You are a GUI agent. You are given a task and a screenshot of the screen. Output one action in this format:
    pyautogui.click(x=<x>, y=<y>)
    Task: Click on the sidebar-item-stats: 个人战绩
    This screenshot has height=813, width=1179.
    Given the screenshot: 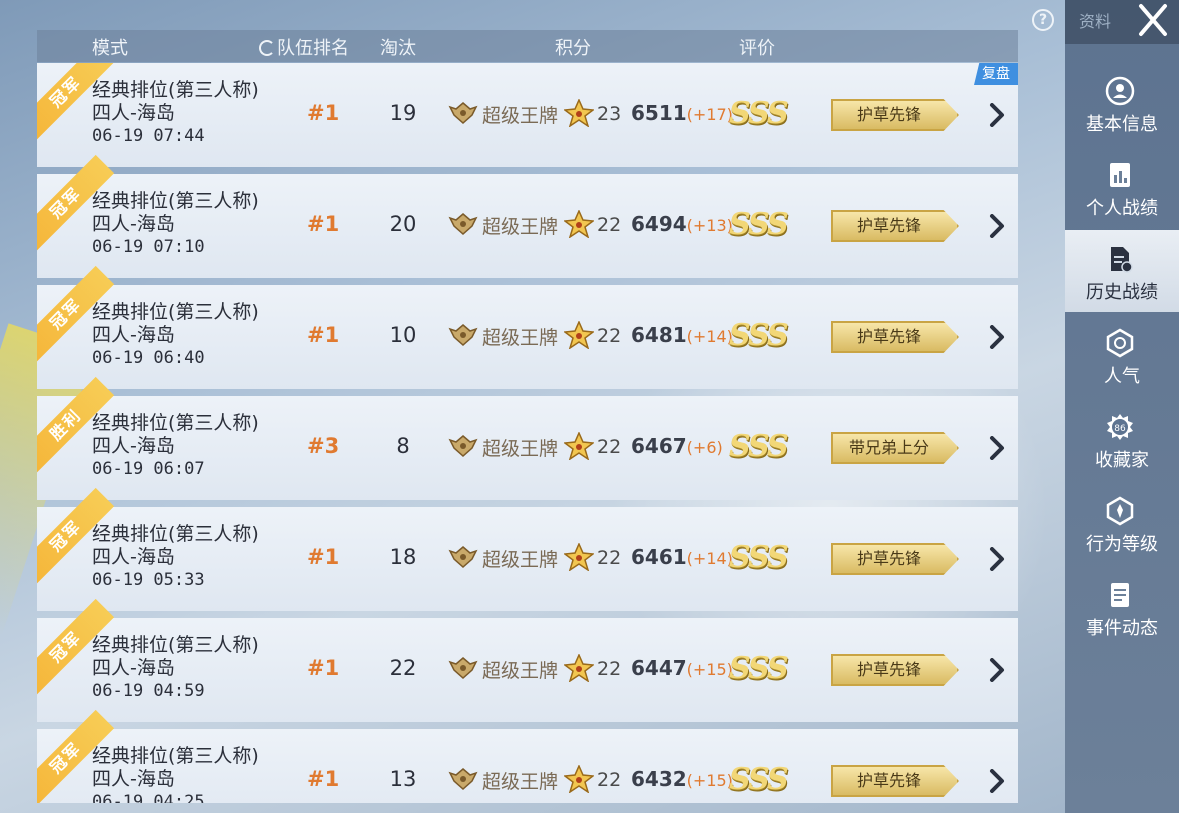 What is the action you would take?
    pyautogui.click(x=1122, y=187)
    